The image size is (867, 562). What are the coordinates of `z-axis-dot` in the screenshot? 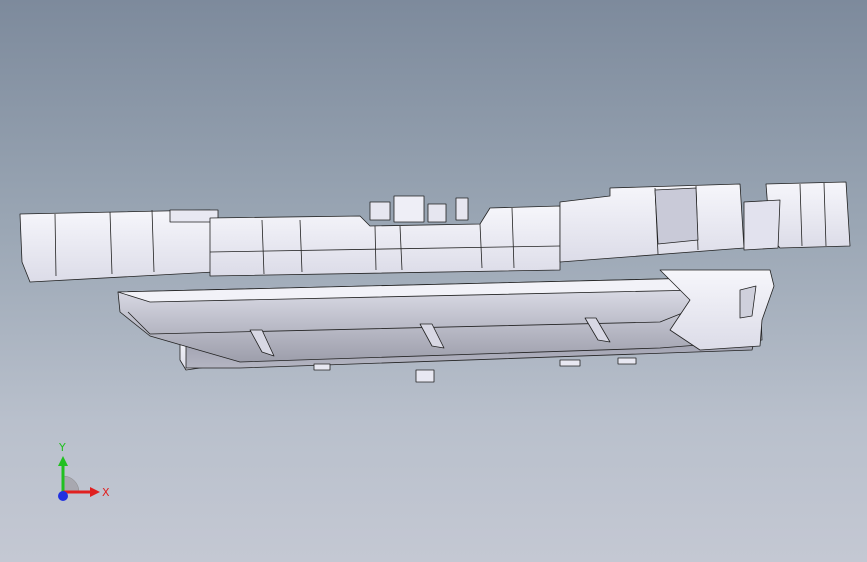 It's located at (63, 496).